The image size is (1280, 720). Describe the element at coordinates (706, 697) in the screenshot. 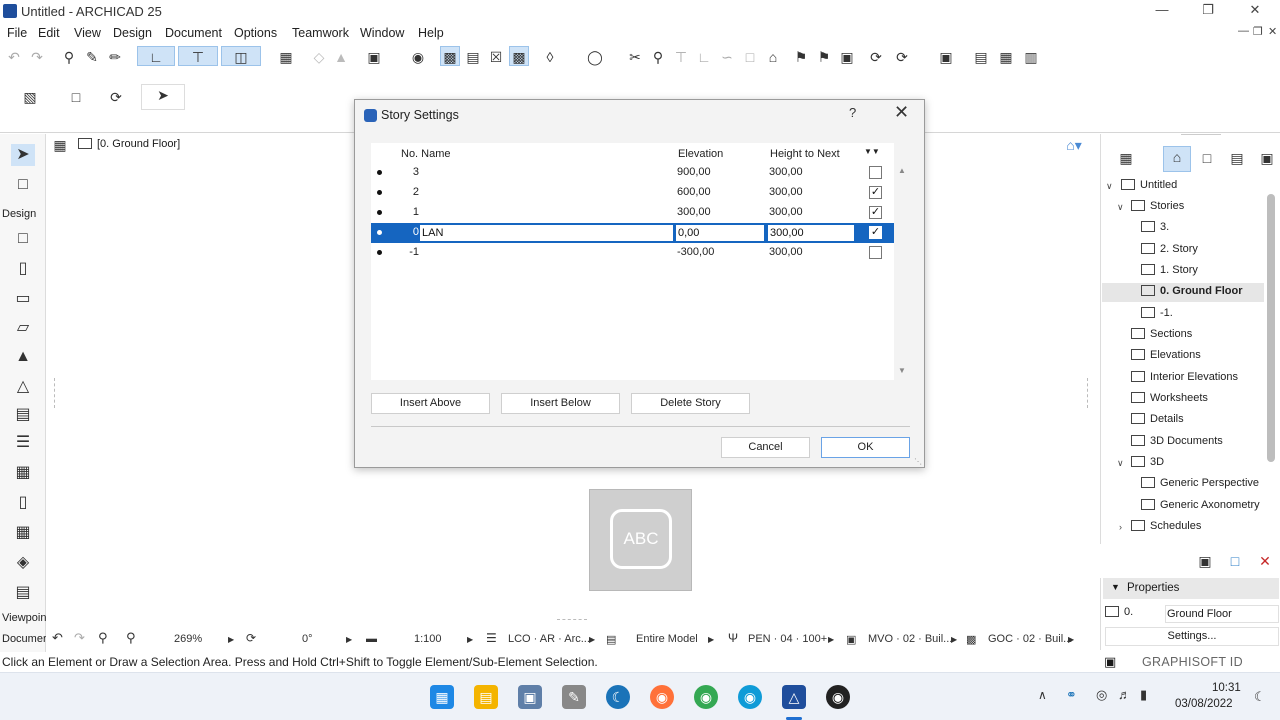

I see `chrome-icon: ◉` at that location.